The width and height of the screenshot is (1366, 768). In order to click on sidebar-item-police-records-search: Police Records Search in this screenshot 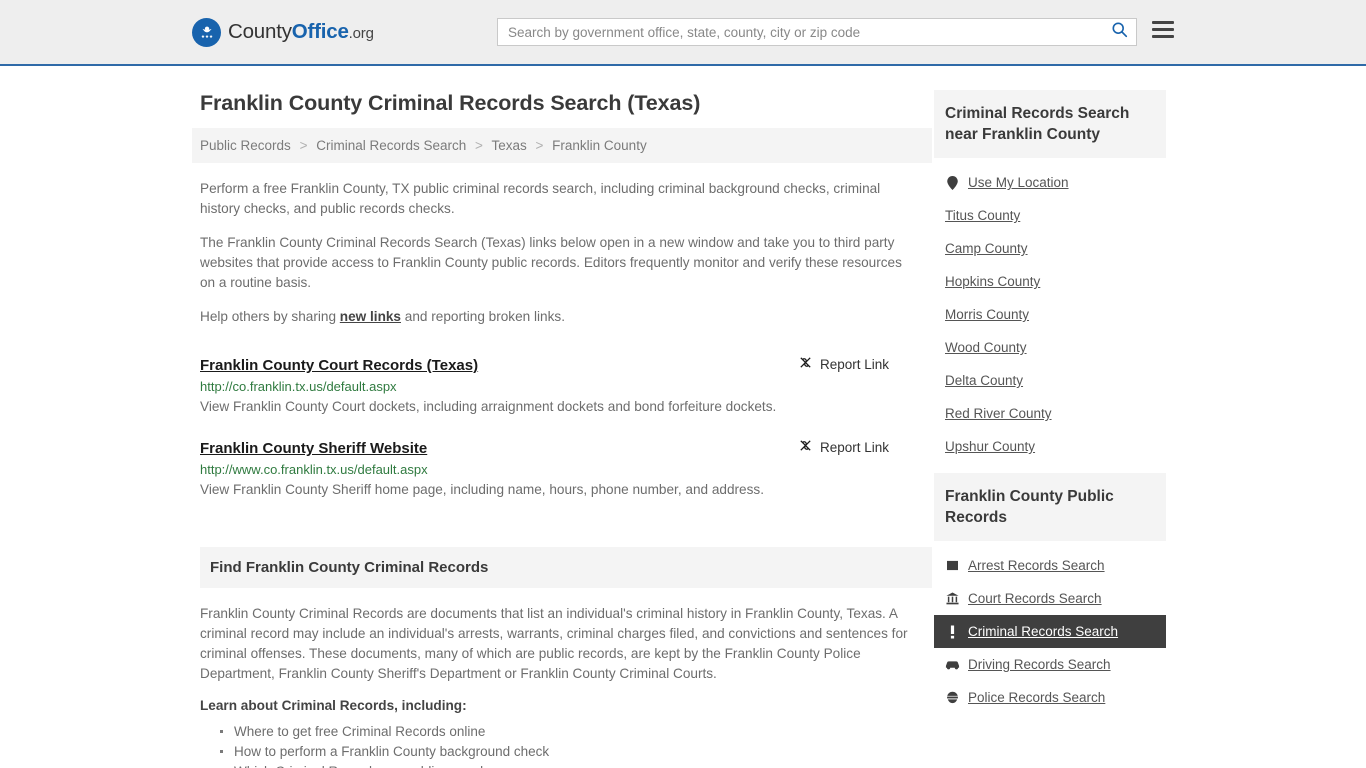, I will do `click(1050, 697)`.